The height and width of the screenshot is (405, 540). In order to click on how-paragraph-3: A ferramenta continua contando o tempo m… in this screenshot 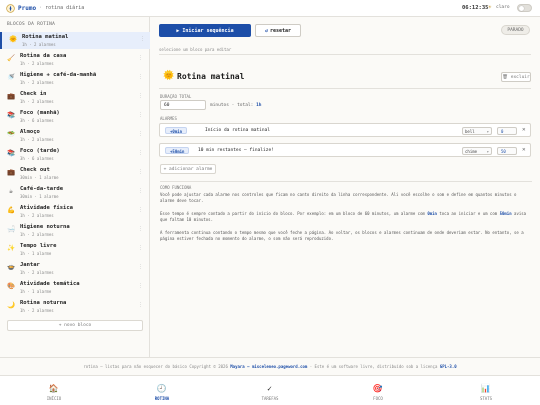, I will do `click(342, 235)`.